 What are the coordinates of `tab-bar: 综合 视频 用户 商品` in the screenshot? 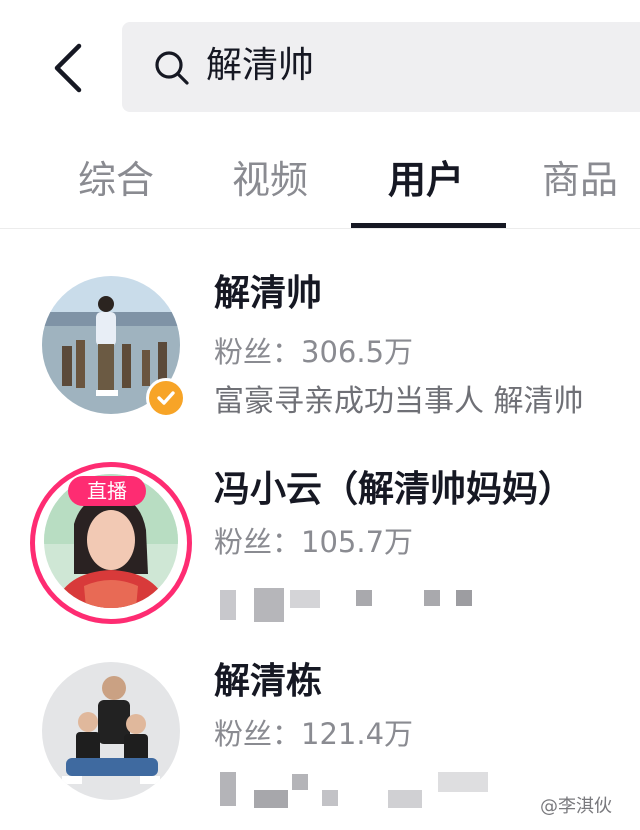 It's located at (320, 182).